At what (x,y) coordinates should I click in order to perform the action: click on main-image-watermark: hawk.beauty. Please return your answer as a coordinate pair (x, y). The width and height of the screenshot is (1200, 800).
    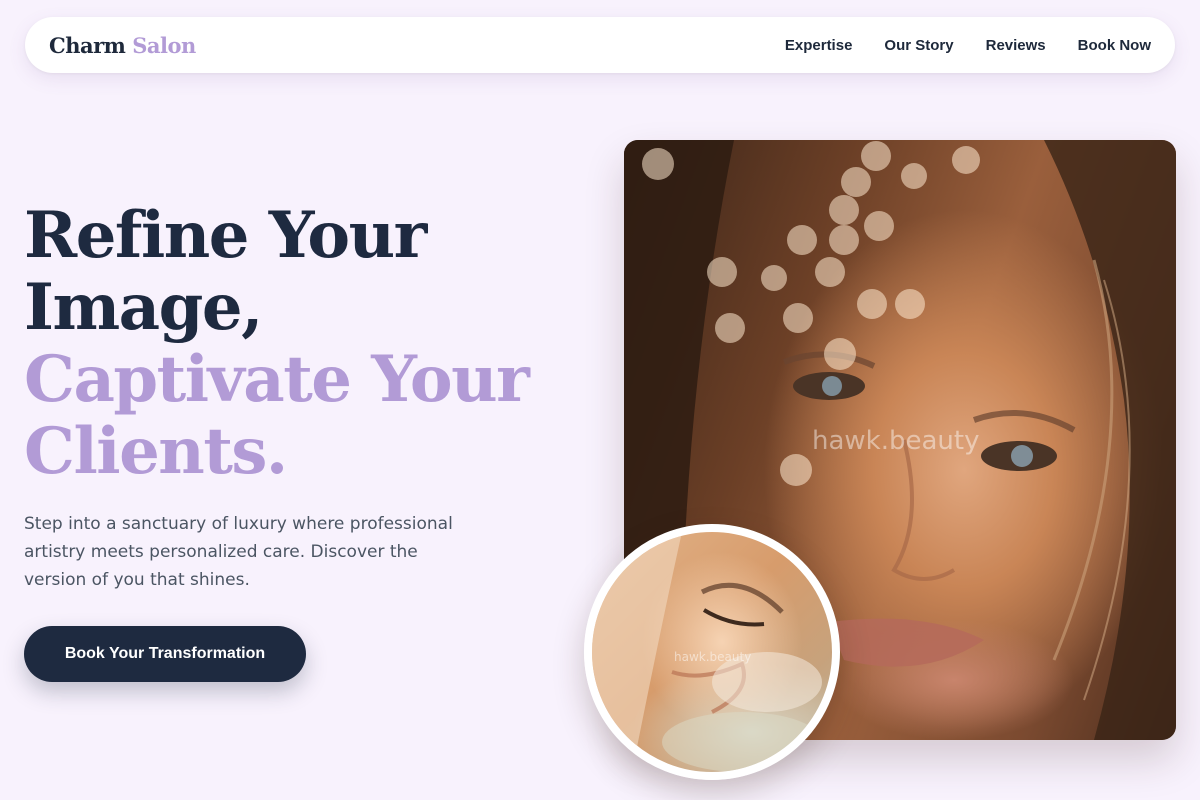
    Looking at the image, I should click on (896, 441).